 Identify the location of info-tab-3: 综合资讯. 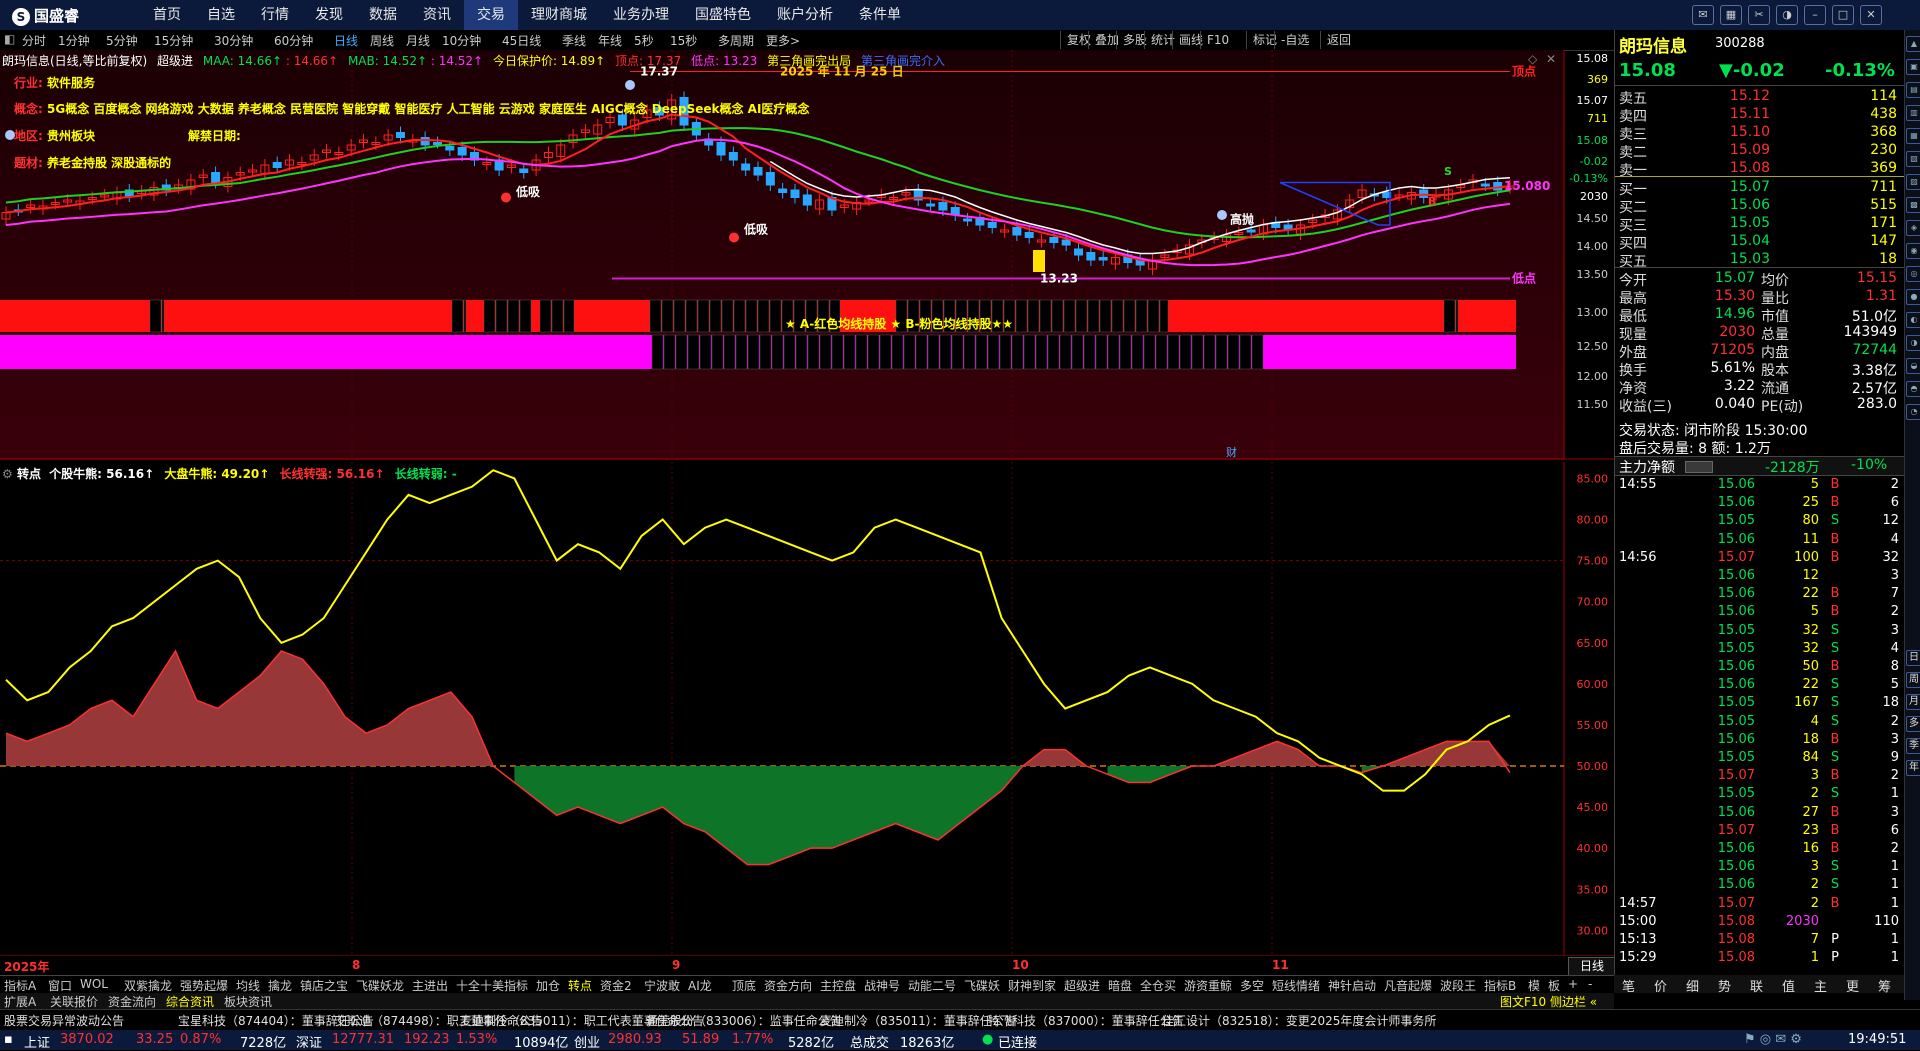
(190, 1001).